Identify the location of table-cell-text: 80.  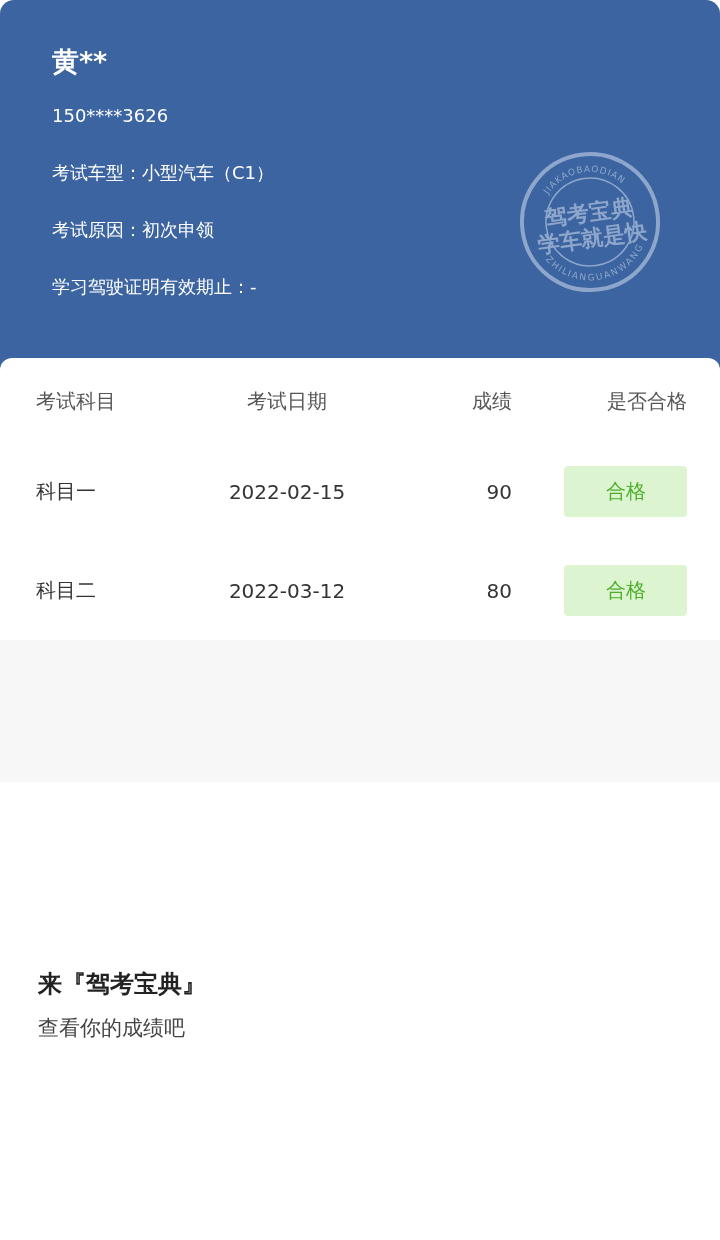
(498, 590).